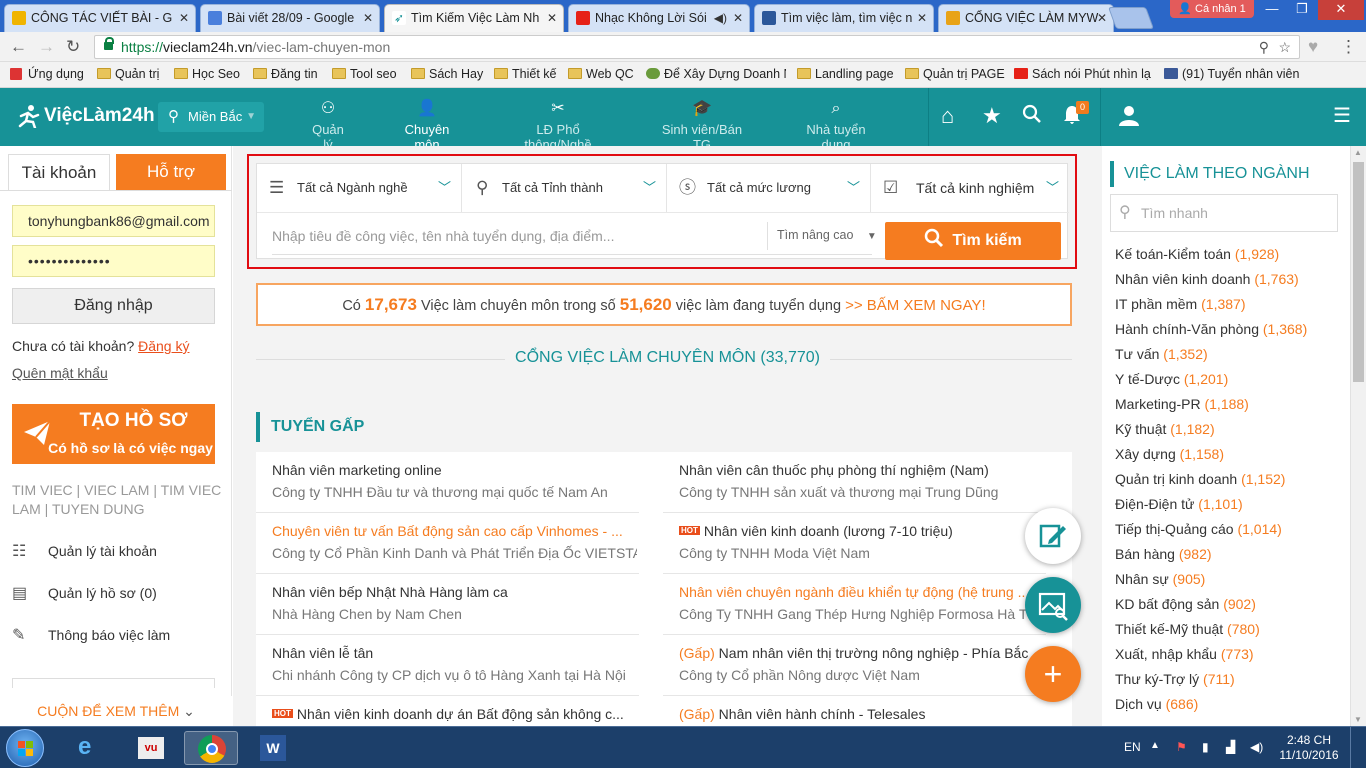 This screenshot has height=771, width=1366. I want to click on quick-search-input: ⚲ Tìm nhanh, so click(1224, 213).